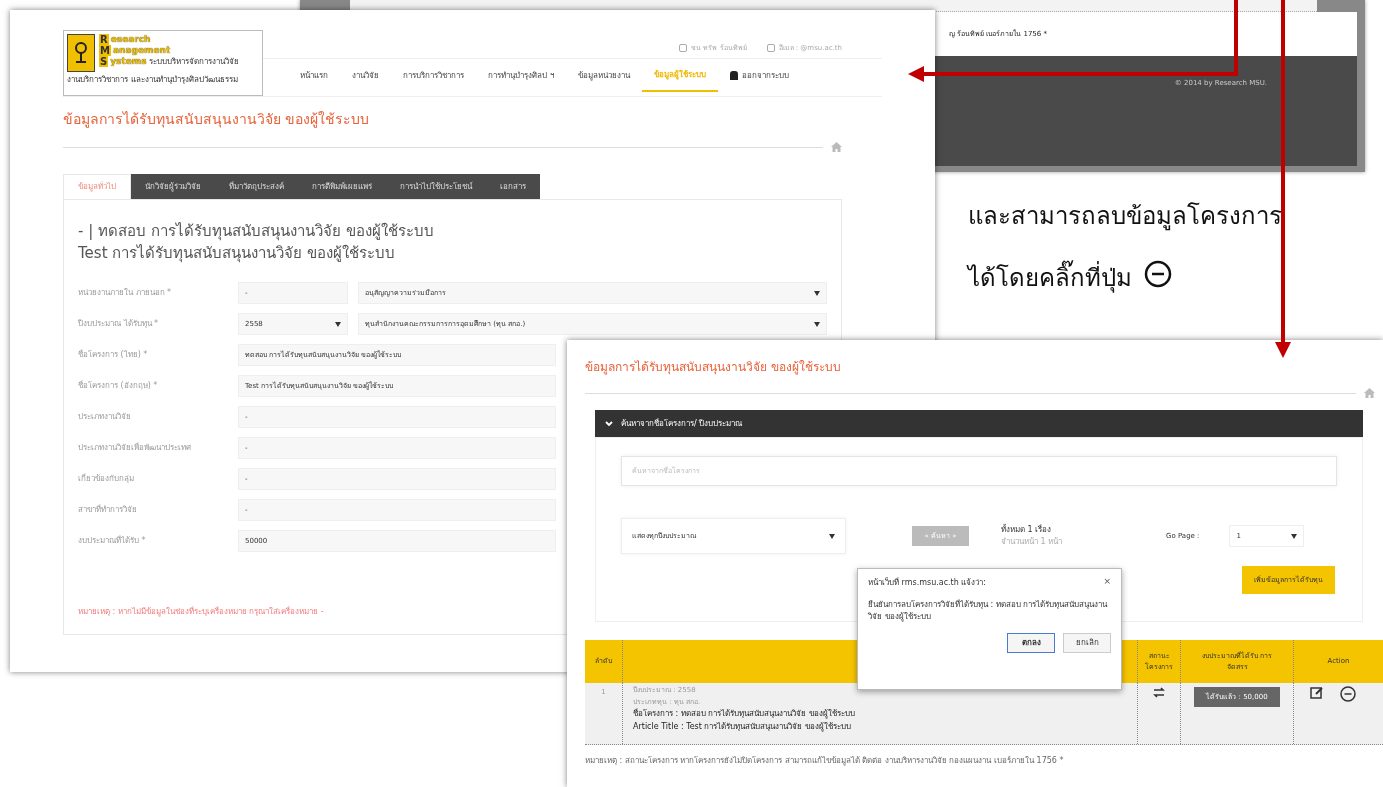 This screenshot has height=787, width=1383. Describe the element at coordinates (108, 510) in the screenshot. I see `field-label: สาขาที่ทำการวิจัย` at that location.